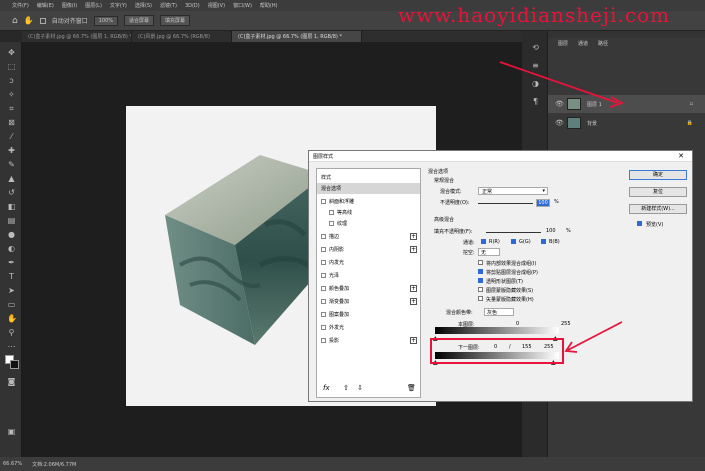 The image size is (705, 471). I want to click on tab-doc-1: (C)盒子素材.jpg @ 66.7% (图层 1, RGB/8) *, so click(77, 36).